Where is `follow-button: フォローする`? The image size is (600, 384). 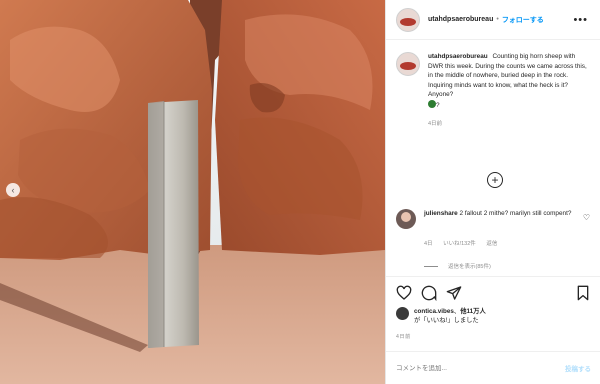 follow-button: フォローする is located at coordinates (523, 20).